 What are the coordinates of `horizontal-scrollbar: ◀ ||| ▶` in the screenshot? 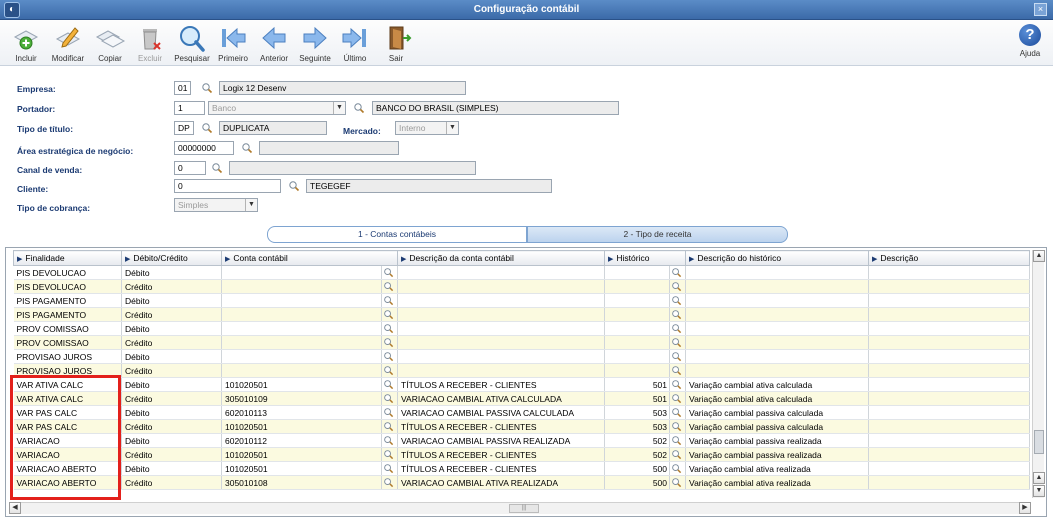 It's located at (520, 508).